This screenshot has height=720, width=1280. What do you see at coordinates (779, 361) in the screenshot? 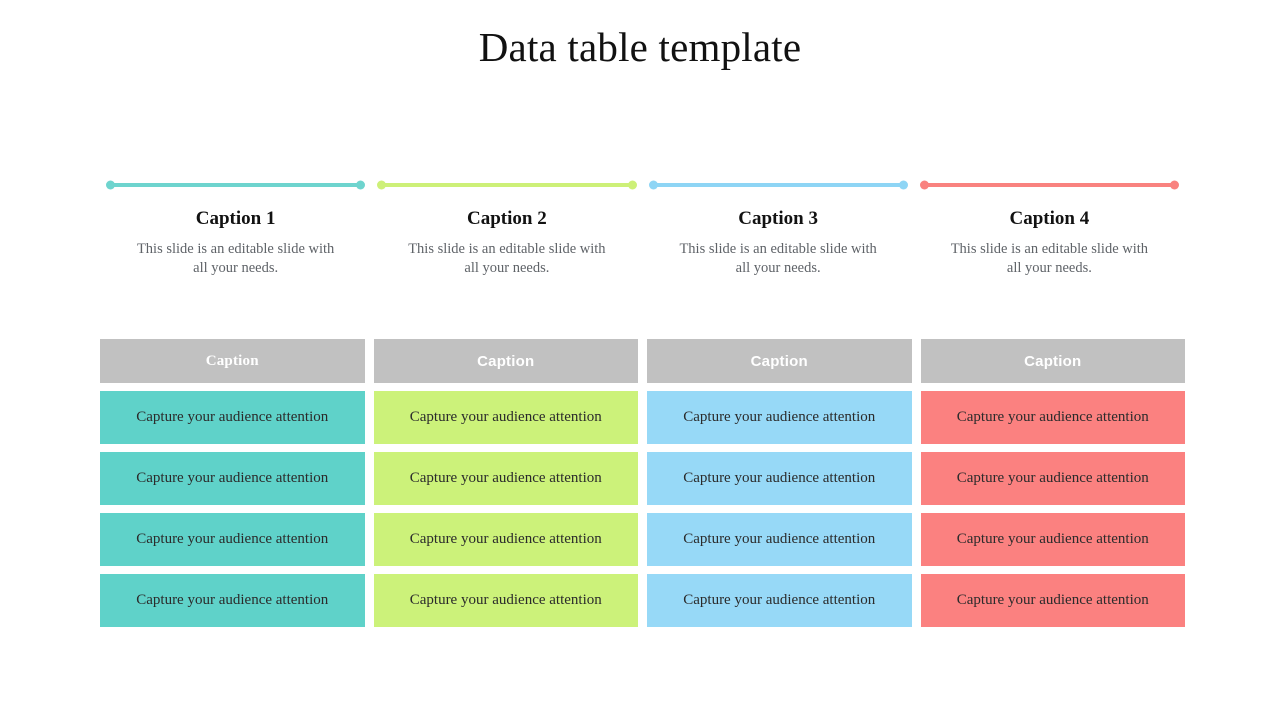
I see `table-header-cell-3: Caption` at bounding box center [779, 361].